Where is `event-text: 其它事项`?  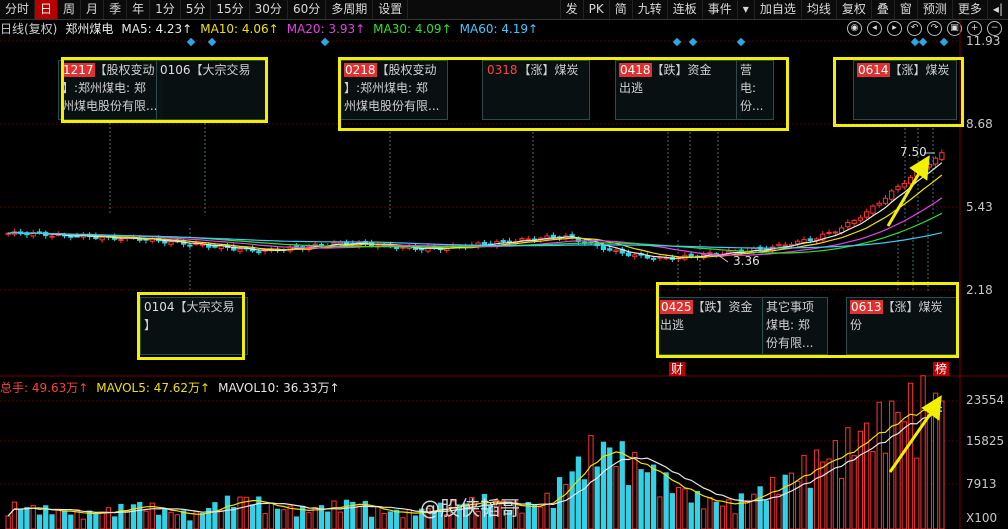 event-text: 其它事项 is located at coordinates (790, 307).